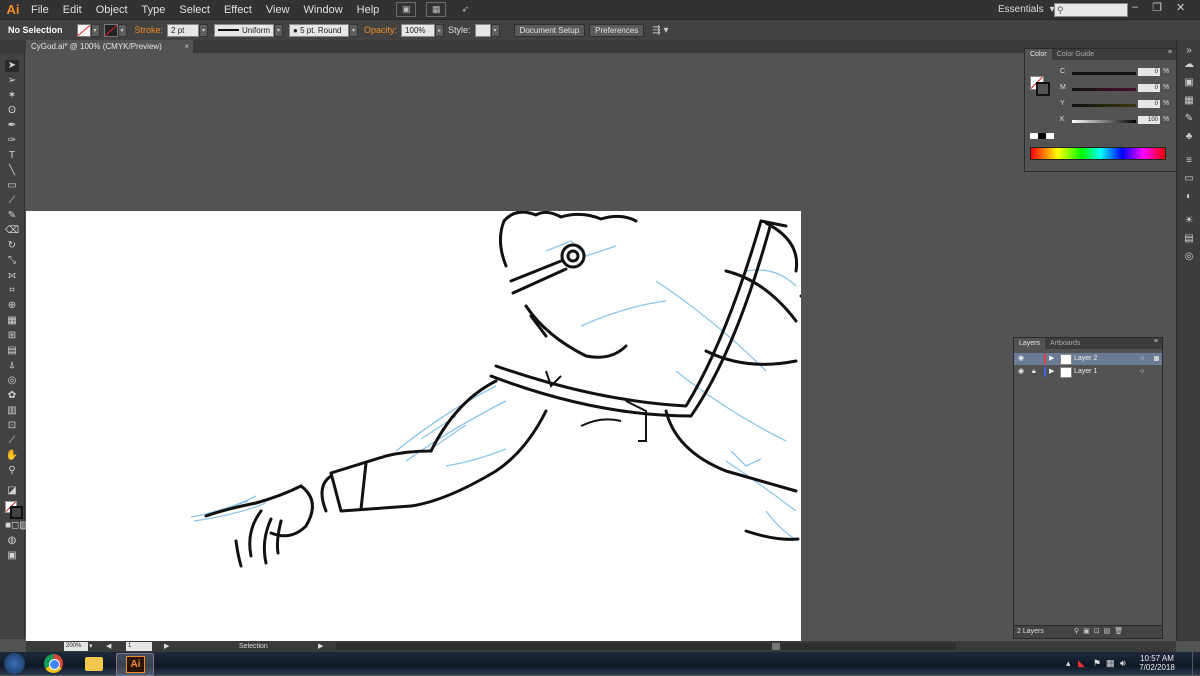 This screenshot has height=676, width=1200. Describe the element at coordinates (135, 664) in the screenshot. I see `illustrator-taskbar-button: Ai` at that location.